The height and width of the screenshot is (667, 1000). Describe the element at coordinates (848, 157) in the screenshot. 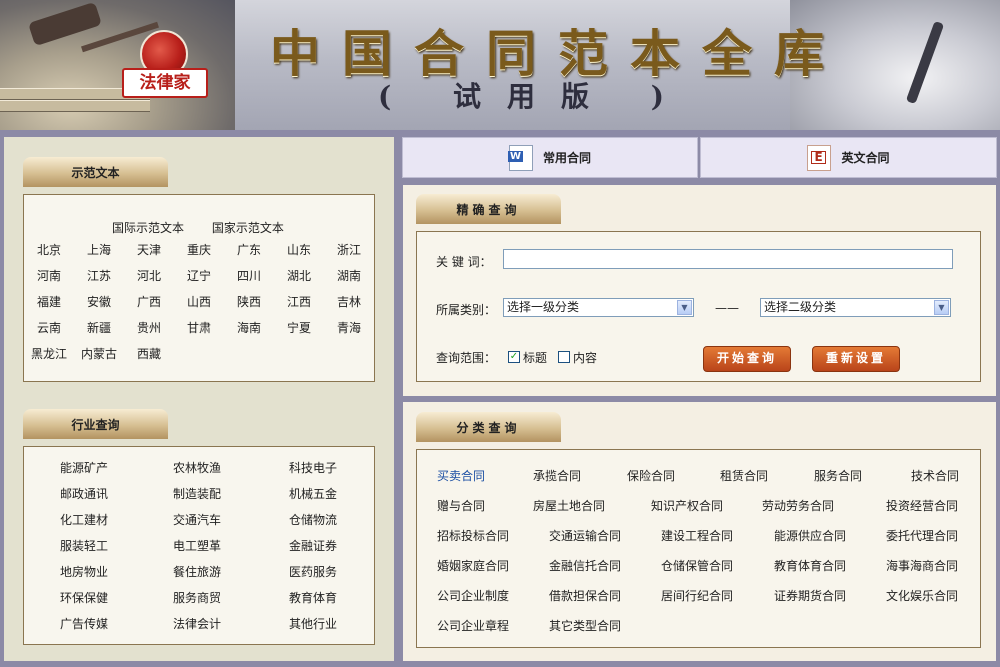

I see `tab-english-contracts: 英文合同` at that location.